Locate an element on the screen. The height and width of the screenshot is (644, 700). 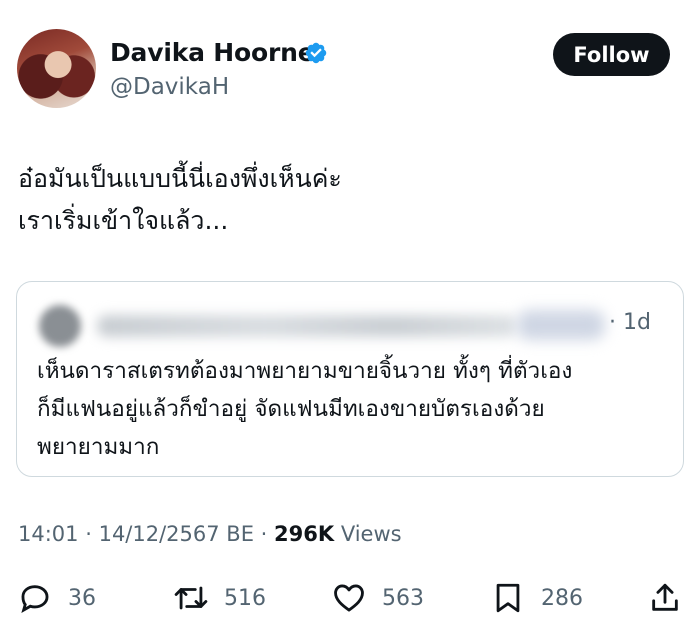
heart-icon is located at coordinates (349, 598).